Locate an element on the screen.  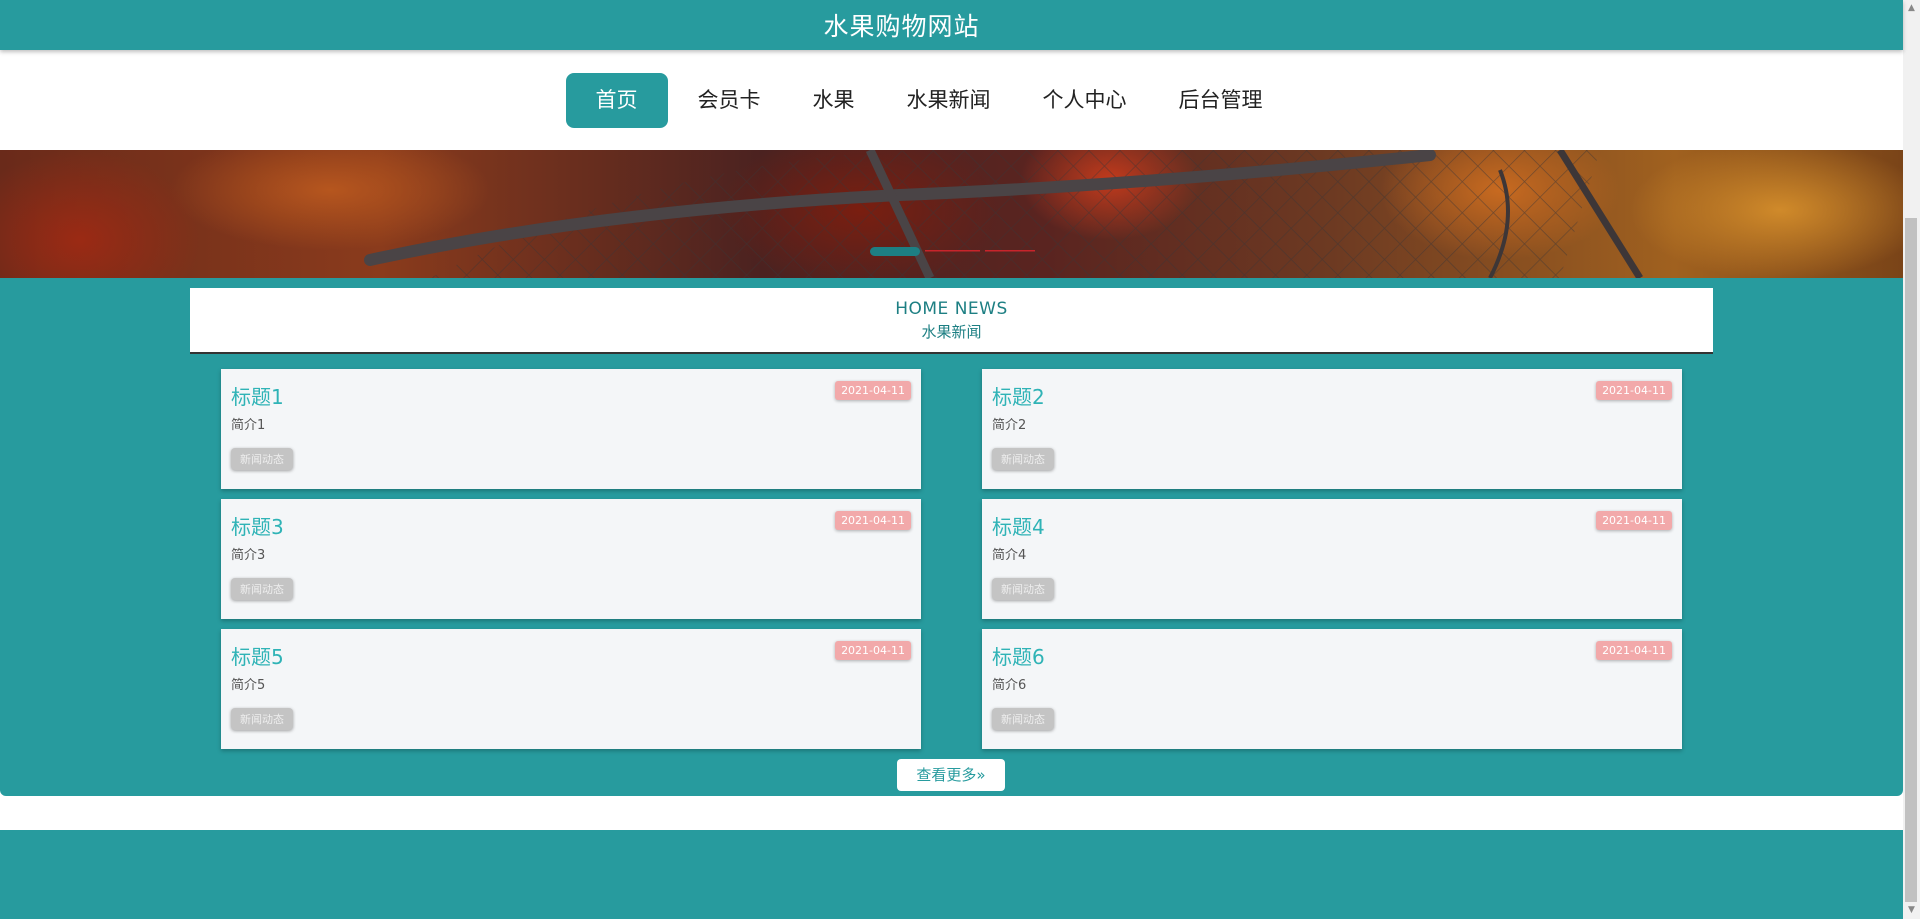
nav-item-admin: 后台管理 is located at coordinates (1221, 100).